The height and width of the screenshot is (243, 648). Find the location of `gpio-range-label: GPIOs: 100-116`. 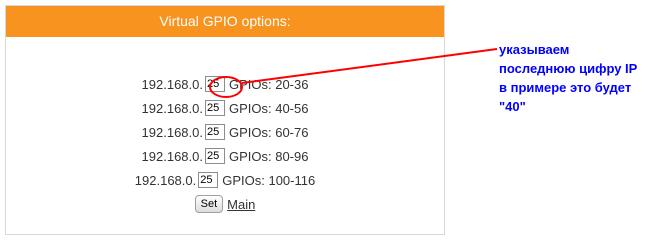

gpio-range-label: GPIOs: 100-116 is located at coordinates (269, 180).